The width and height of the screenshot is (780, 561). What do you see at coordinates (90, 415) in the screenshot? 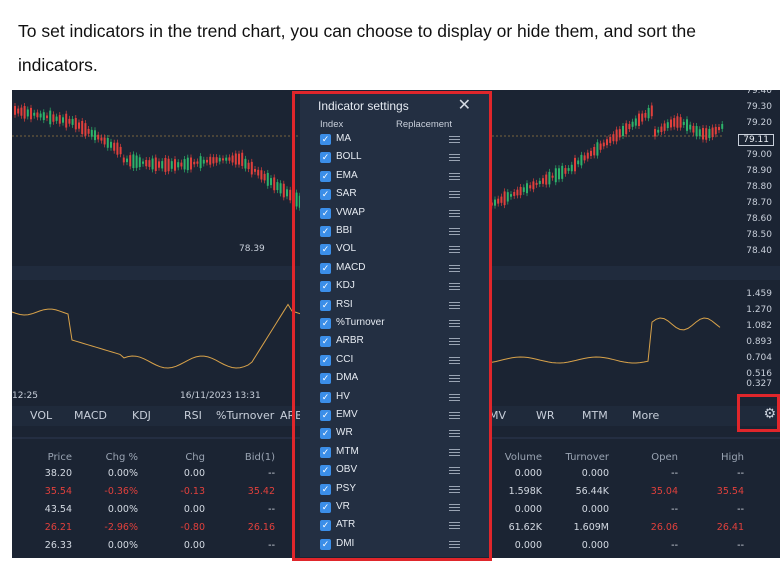
I see `tab-macd: MACD` at bounding box center [90, 415].